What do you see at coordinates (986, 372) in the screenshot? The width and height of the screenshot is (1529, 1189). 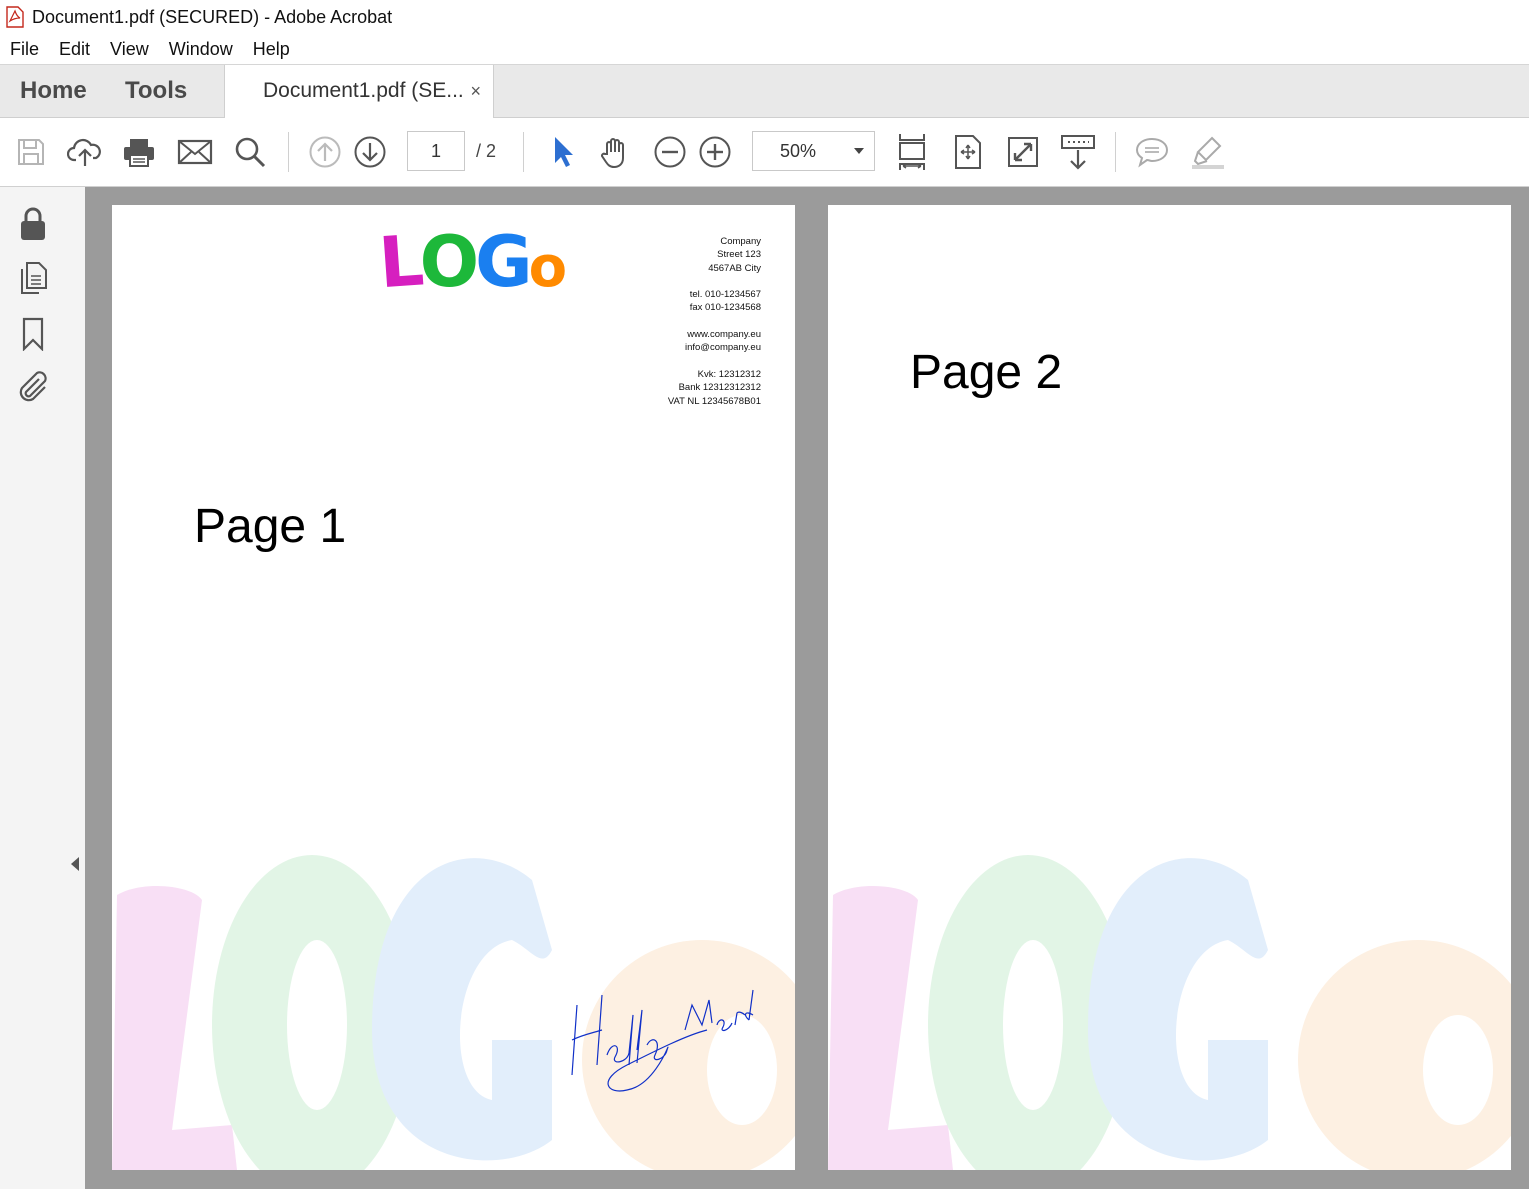 I see `page-2-heading: Page 2` at bounding box center [986, 372].